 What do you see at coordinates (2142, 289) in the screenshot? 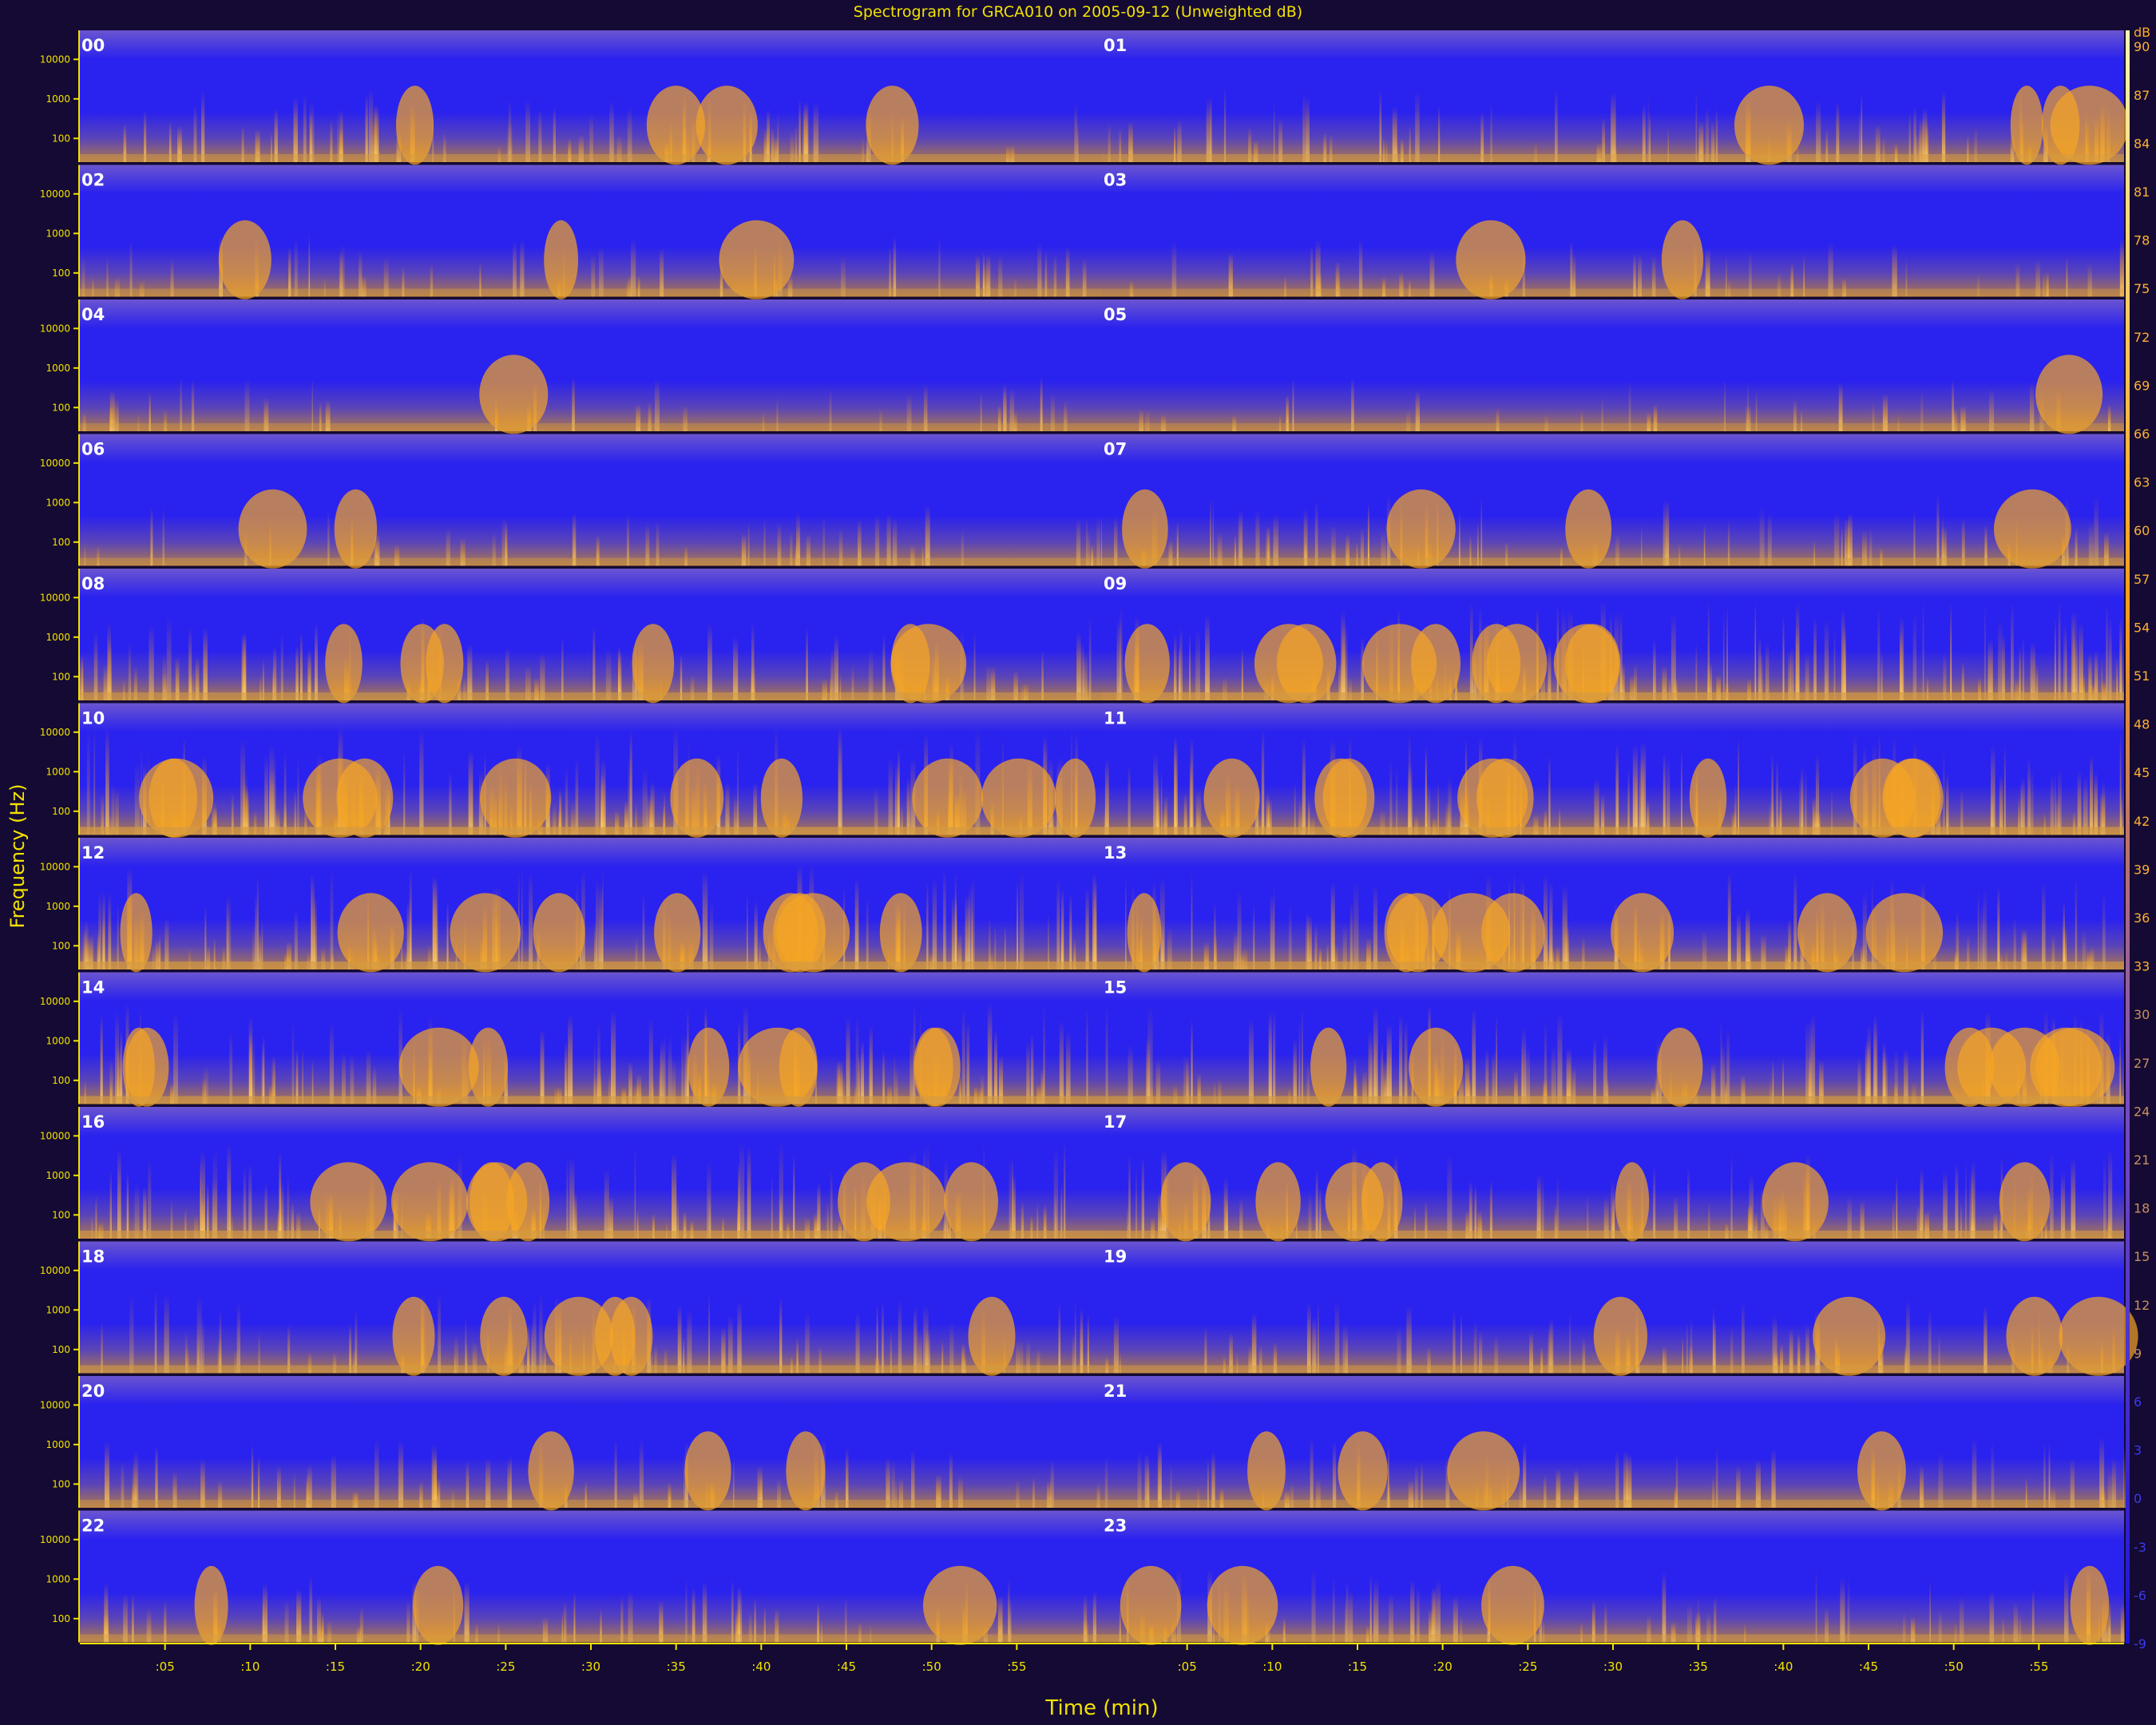
I see `colorbar-tick: 75` at bounding box center [2142, 289].